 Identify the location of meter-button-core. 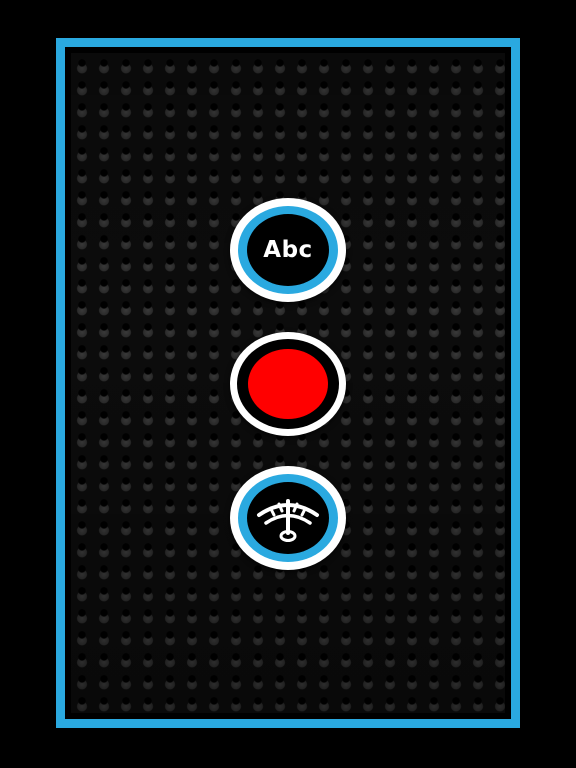
(288, 518).